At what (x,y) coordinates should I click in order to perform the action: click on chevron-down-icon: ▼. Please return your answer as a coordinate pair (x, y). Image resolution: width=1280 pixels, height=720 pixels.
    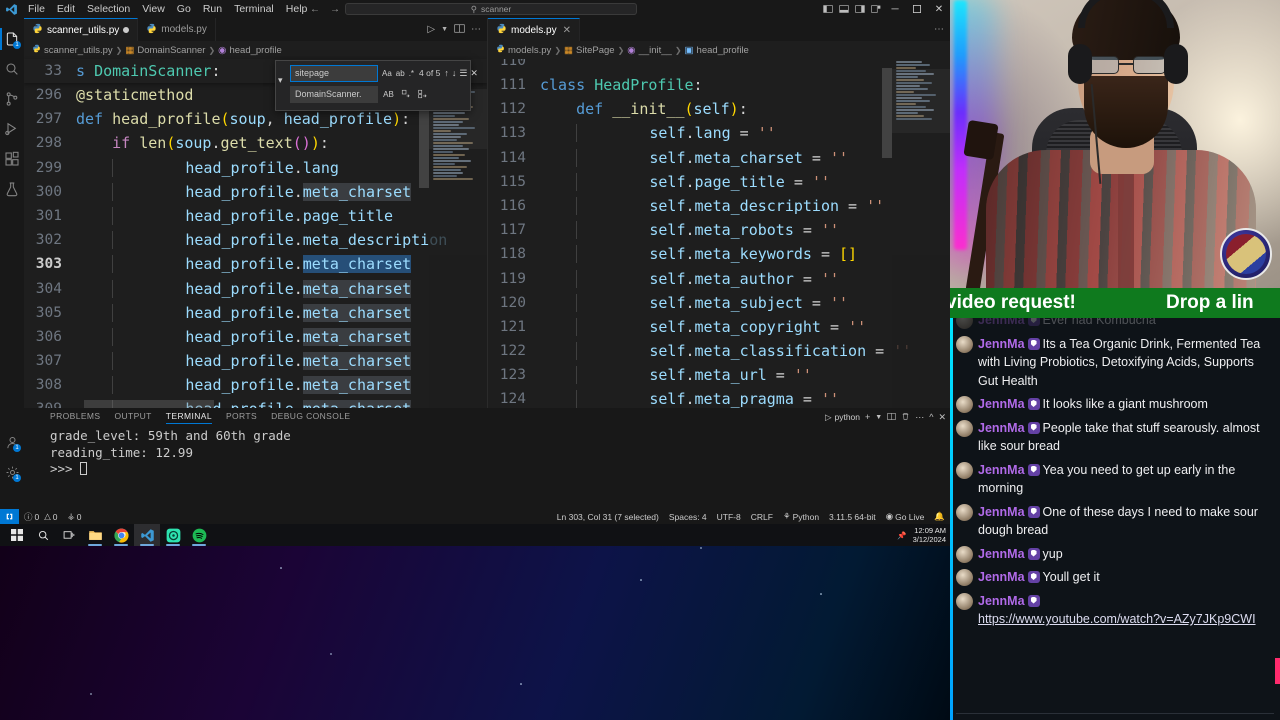
    Looking at the image, I should click on (444, 29).